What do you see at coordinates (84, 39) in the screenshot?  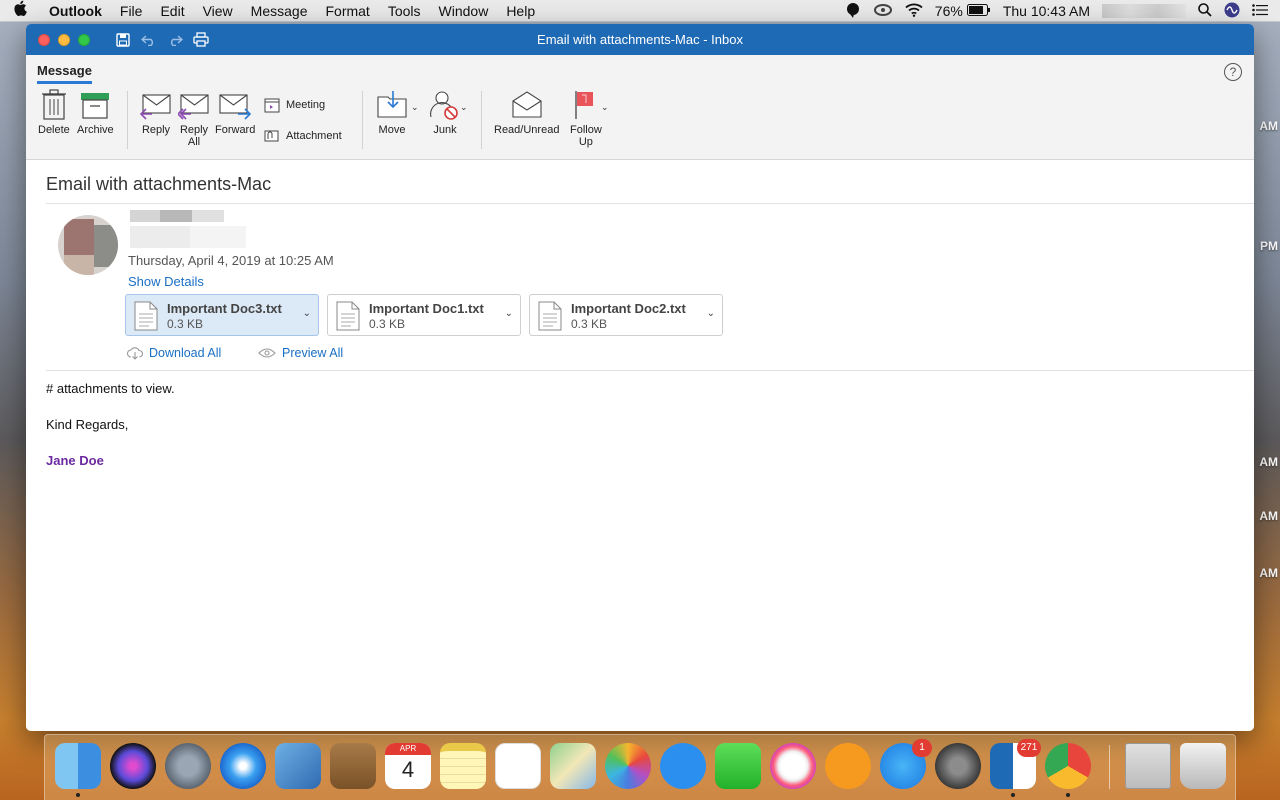 I see `zoom-window-button` at bounding box center [84, 39].